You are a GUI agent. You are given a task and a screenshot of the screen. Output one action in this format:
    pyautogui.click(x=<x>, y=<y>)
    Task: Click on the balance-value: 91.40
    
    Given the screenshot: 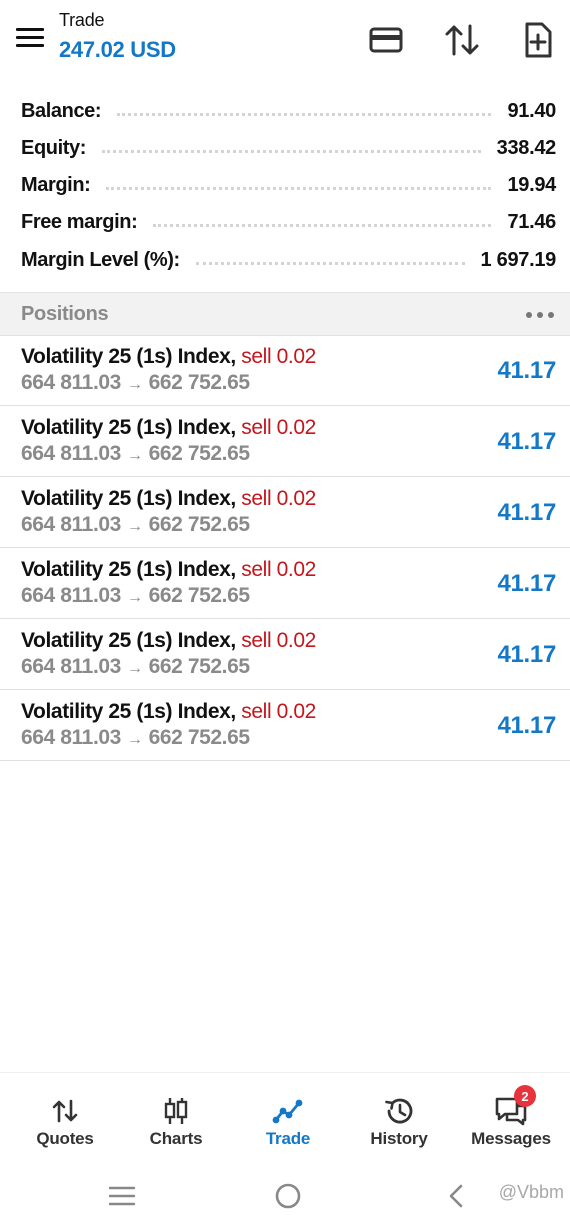 What is the action you would take?
    pyautogui.click(x=531, y=110)
    